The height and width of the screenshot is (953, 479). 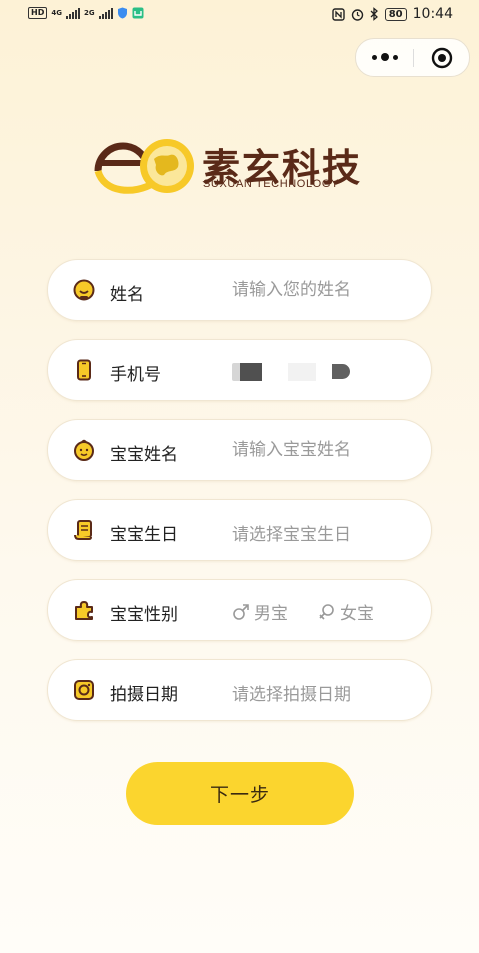 I want to click on baby-name-label: 宝宝姓名, so click(x=144, y=455).